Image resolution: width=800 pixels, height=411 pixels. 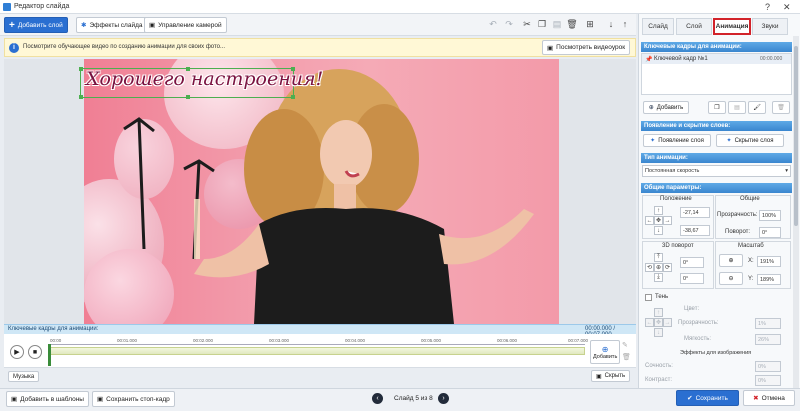 I want to click on keyframes-section-title: Ключевые кадры для анимации:, so click(x=716, y=47).